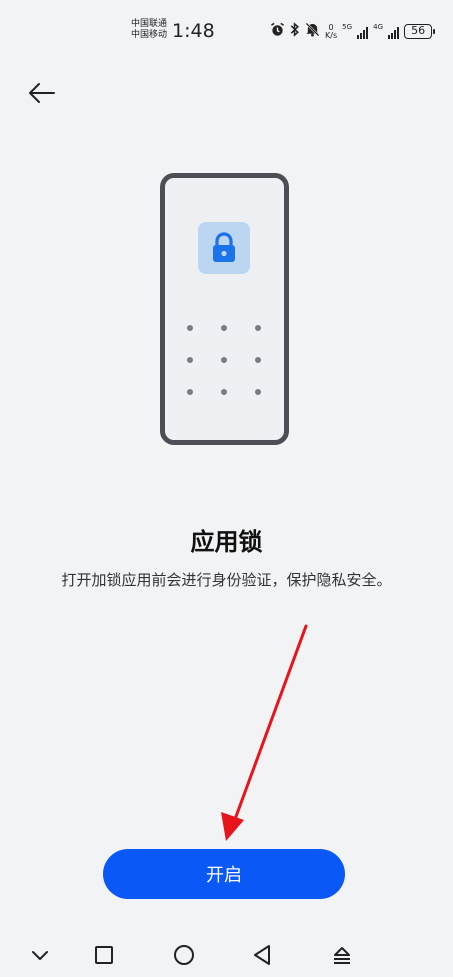  What do you see at coordinates (277, 31) in the screenshot?
I see `alarm-icon` at bounding box center [277, 31].